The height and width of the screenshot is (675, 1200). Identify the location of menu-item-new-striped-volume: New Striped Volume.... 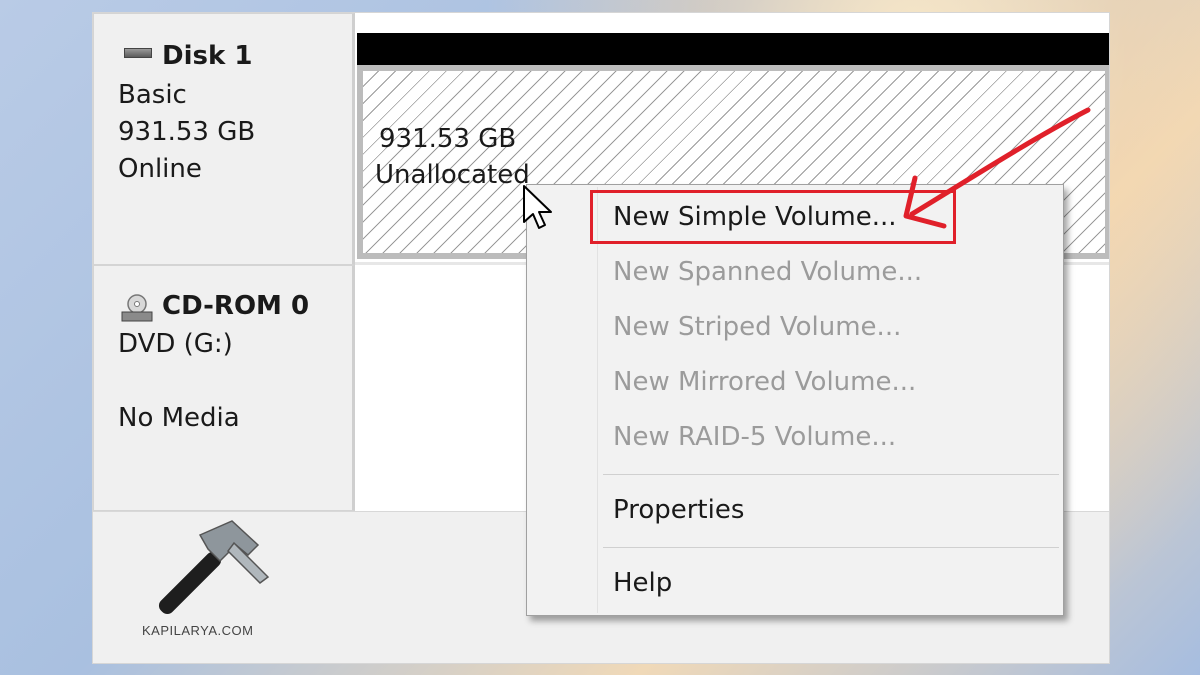
(757, 327).